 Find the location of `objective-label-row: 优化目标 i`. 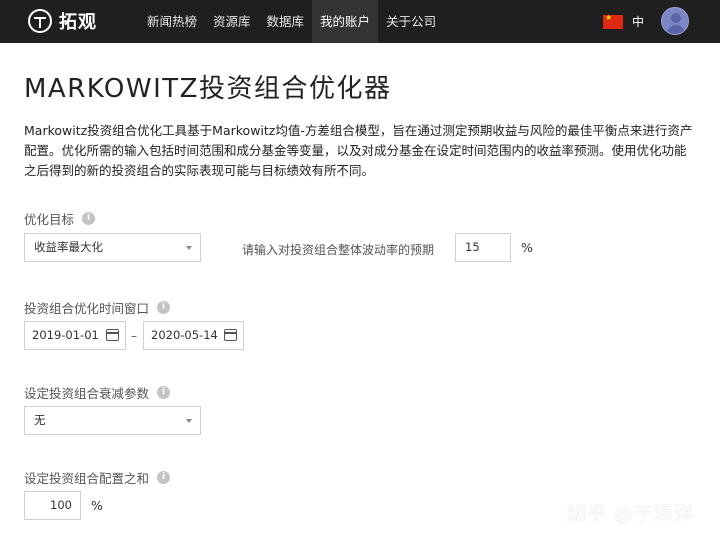

objective-label-row: 优化目标 i is located at coordinates (60, 218).